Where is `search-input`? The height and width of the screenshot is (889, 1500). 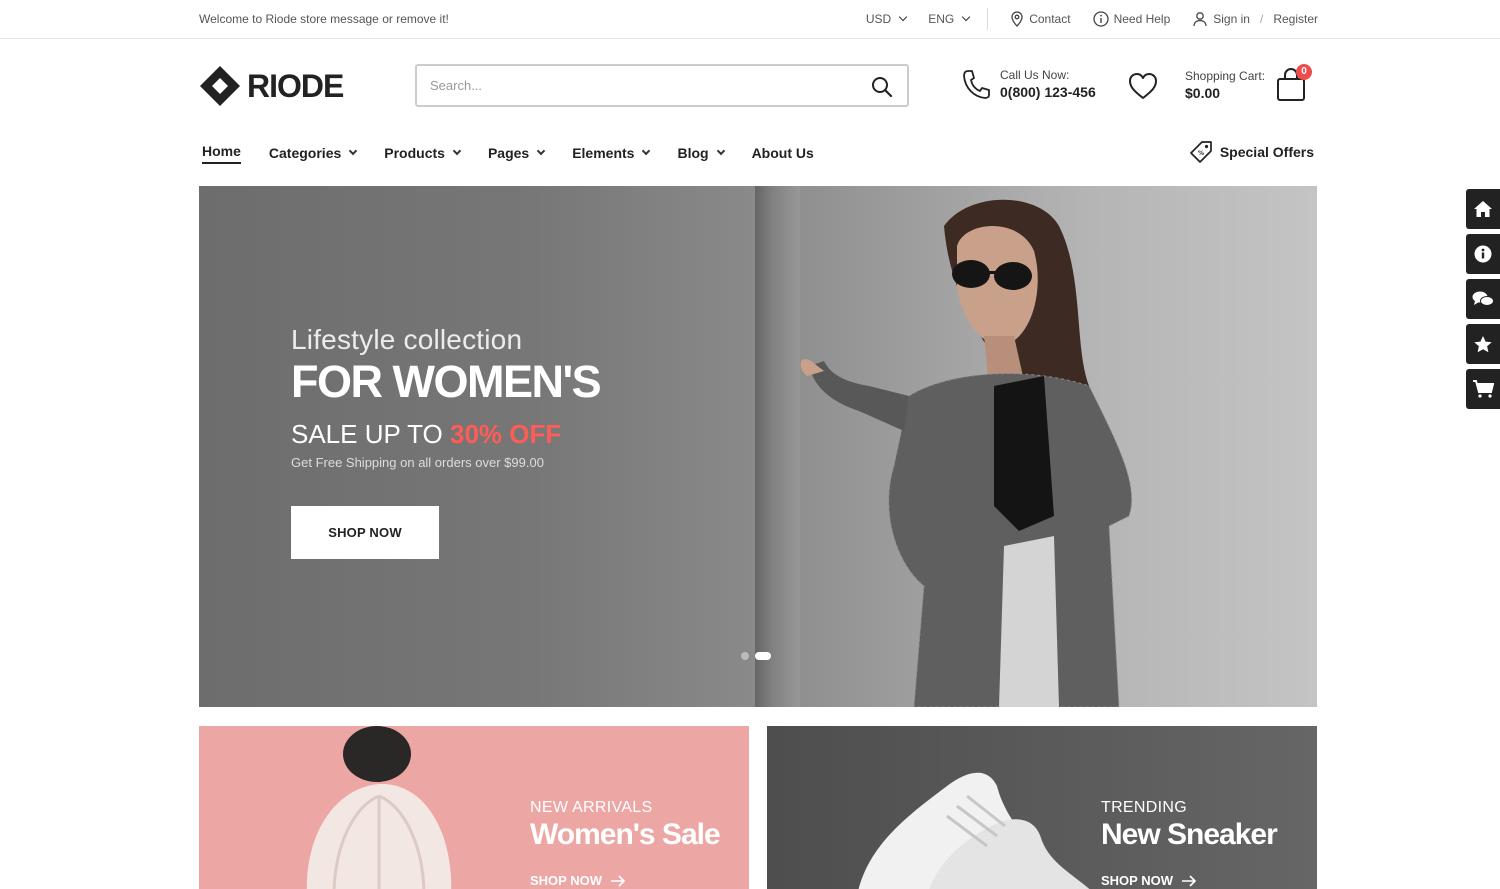
search-input is located at coordinates (662, 85).